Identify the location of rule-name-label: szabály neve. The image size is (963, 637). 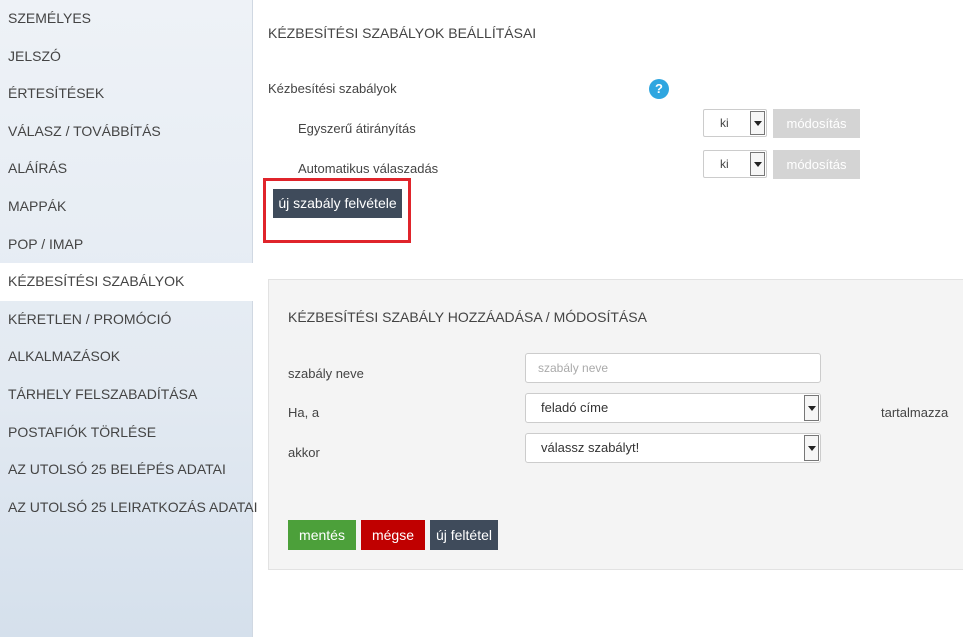
(326, 373).